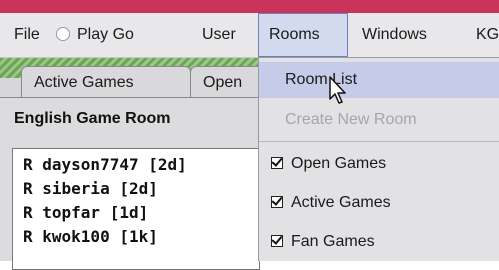 This screenshot has height=270, width=499. Describe the element at coordinates (379, 141) in the screenshot. I see `menu-separator` at that location.